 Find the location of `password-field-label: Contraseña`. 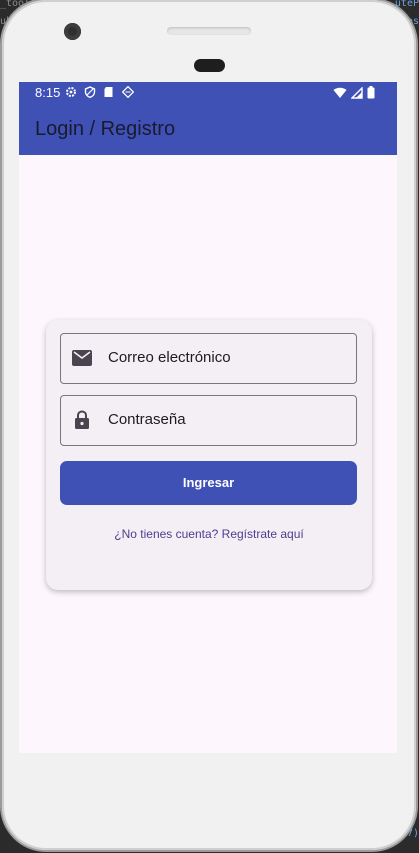

password-field-label: Contraseña is located at coordinates (147, 419).